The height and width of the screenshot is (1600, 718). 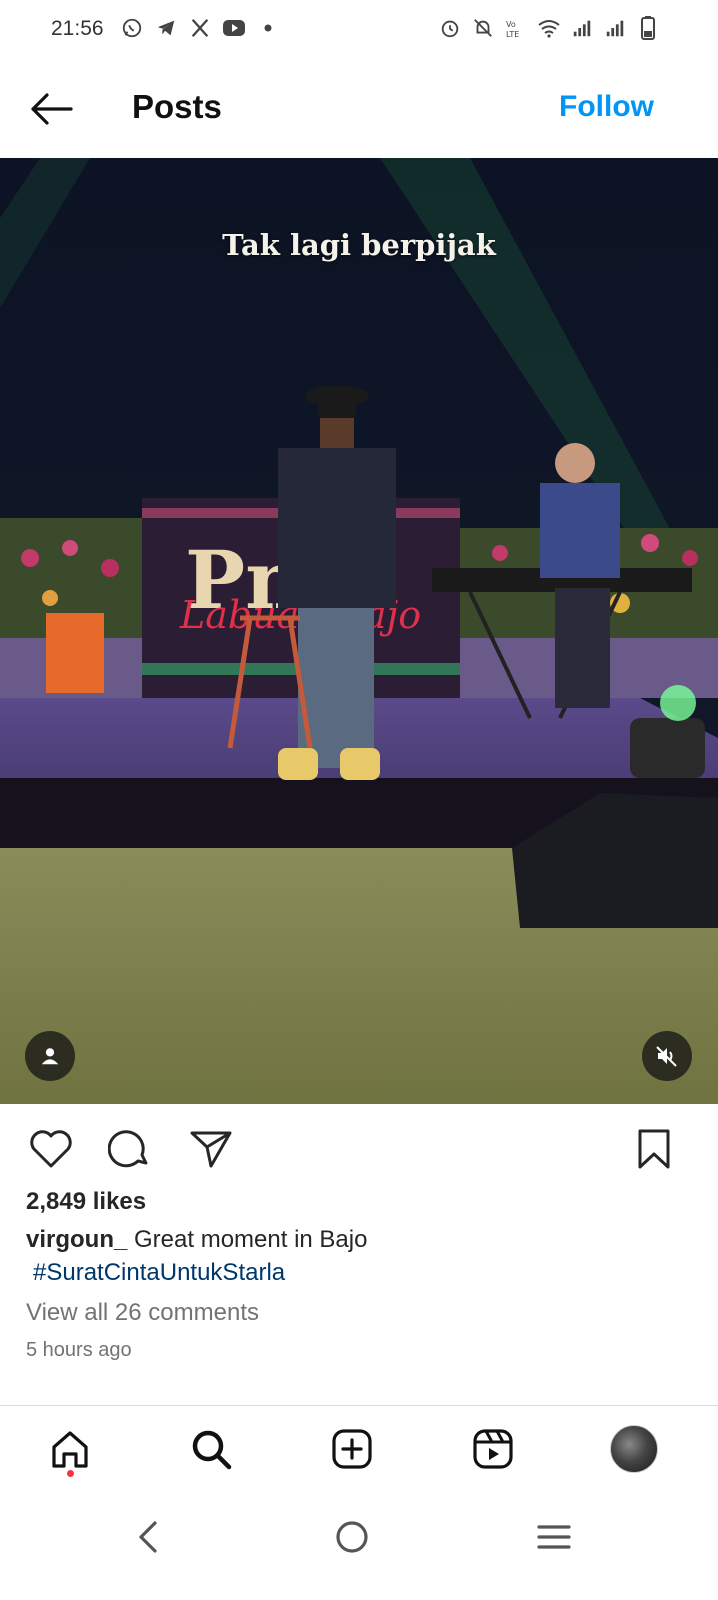 I want to click on view-comments-link: View all 26 comments, so click(x=142, y=1313).